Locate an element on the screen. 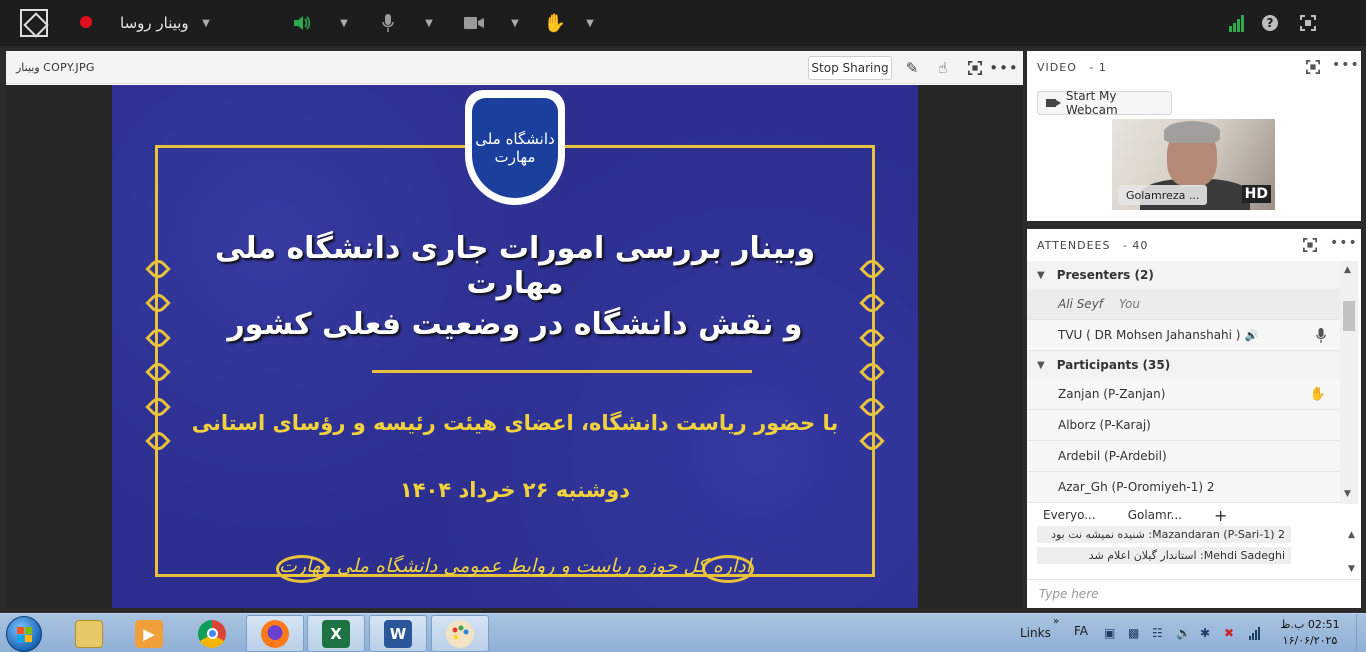 Image resolution: width=1366 pixels, height=652 pixels. app-logo-icon is located at coordinates (34, 23).